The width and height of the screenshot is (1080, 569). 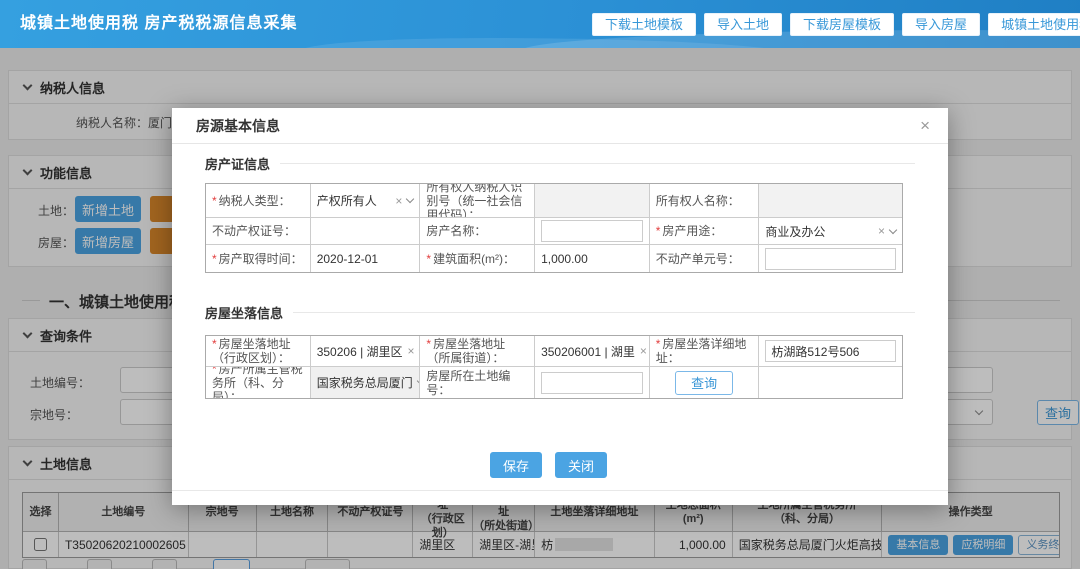 I want to click on field-value: 2020-12-01, so click(x=366, y=258).